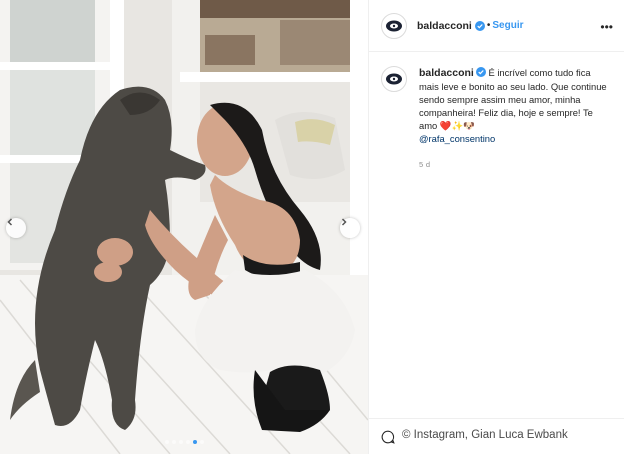 This screenshot has width=624, height=454. Describe the element at coordinates (606, 27) in the screenshot. I see `more-options-icon: •••` at that location.